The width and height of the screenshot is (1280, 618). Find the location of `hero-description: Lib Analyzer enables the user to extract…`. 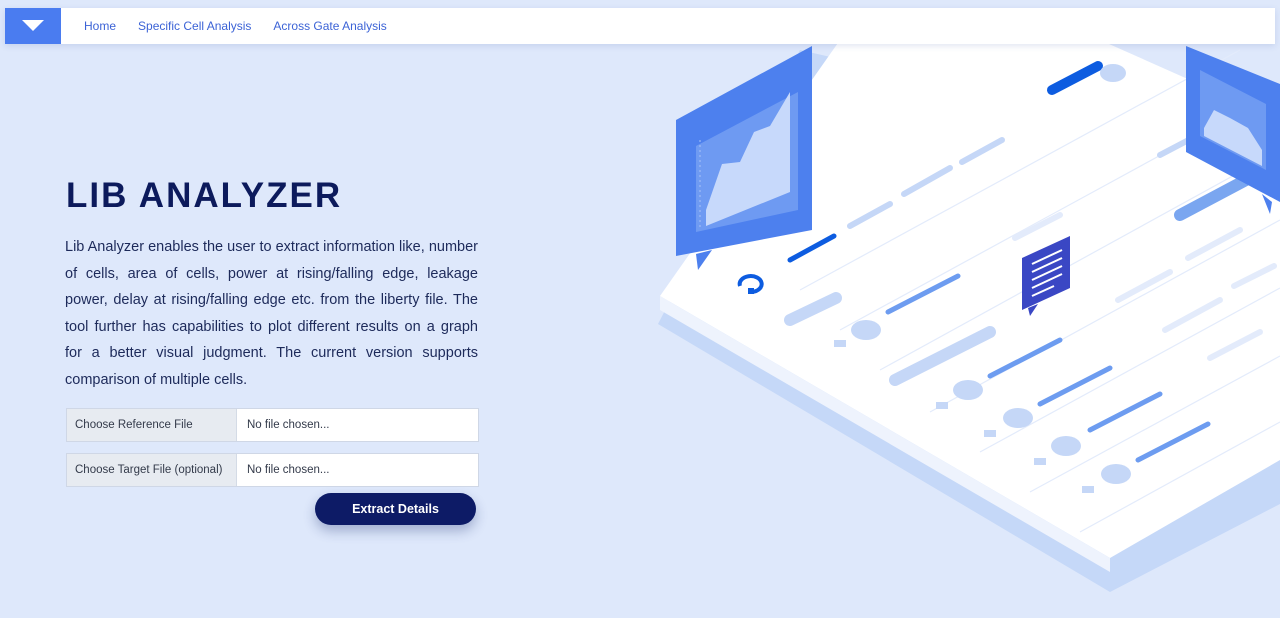

hero-description: Lib Analyzer enables the user to extract… is located at coordinates (271, 313).